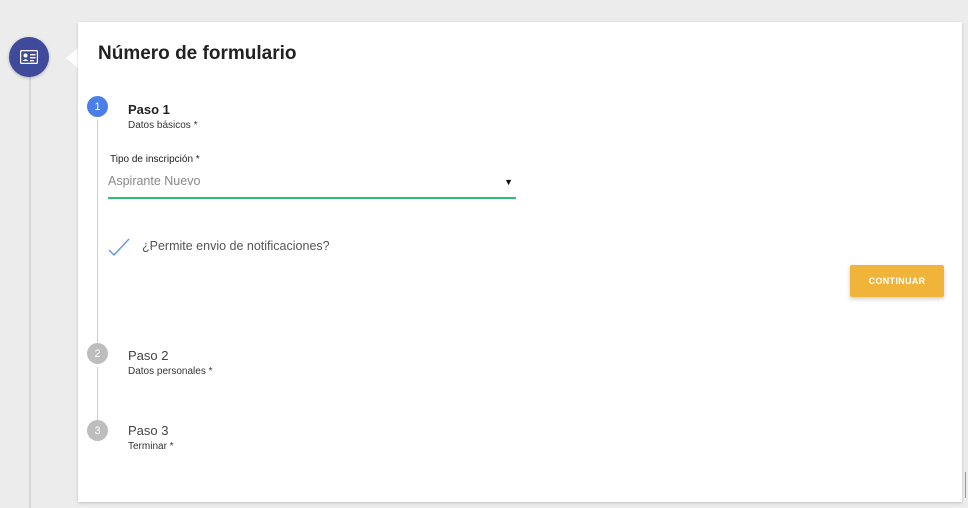 The height and width of the screenshot is (508, 968). I want to click on dropdown-arrow-icon: ▼, so click(508, 182).